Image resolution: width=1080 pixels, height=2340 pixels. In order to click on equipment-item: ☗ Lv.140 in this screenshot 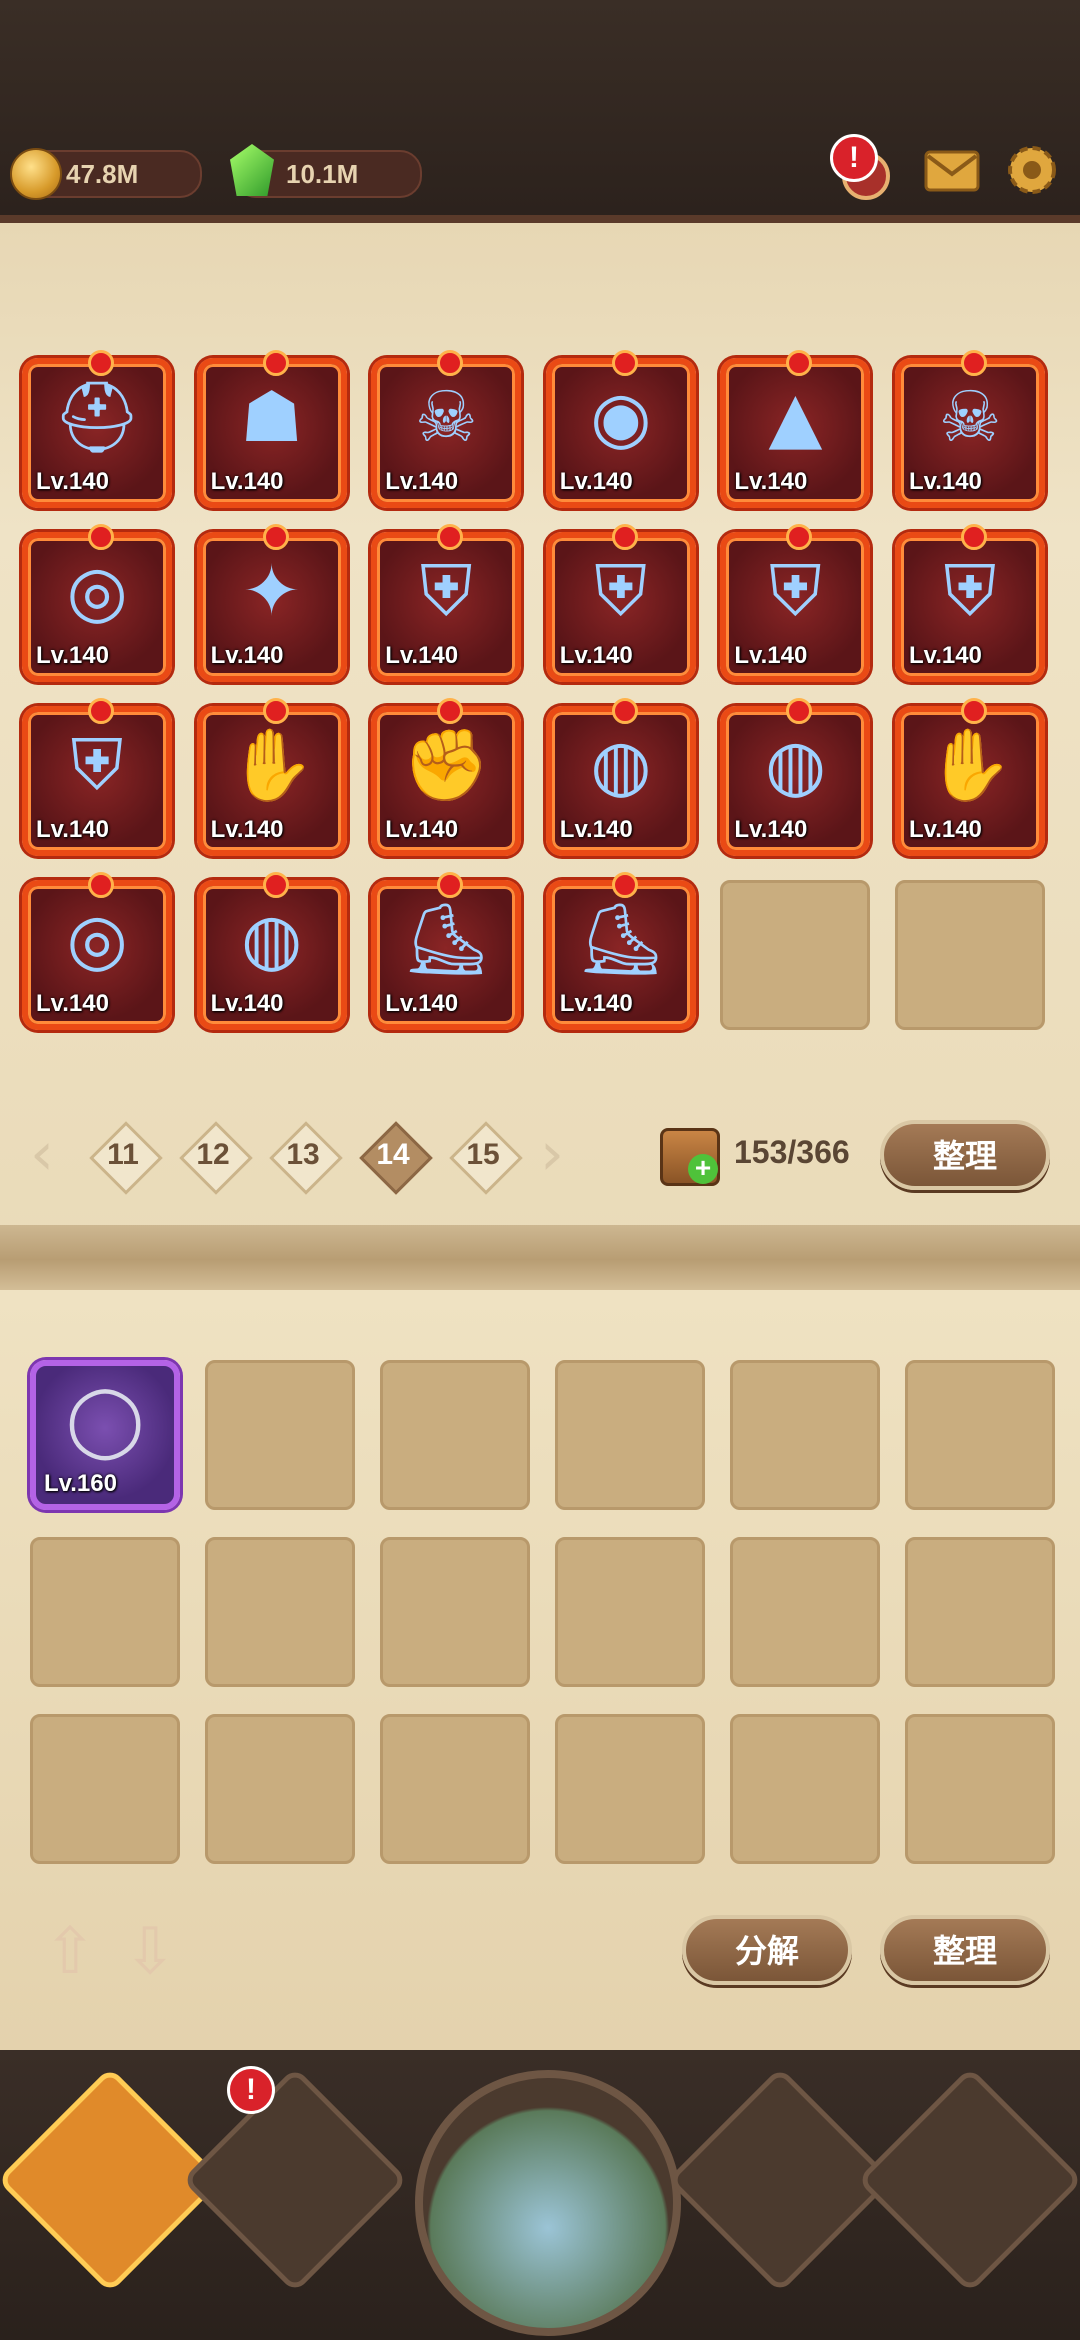, I will do `click(271, 429)`.